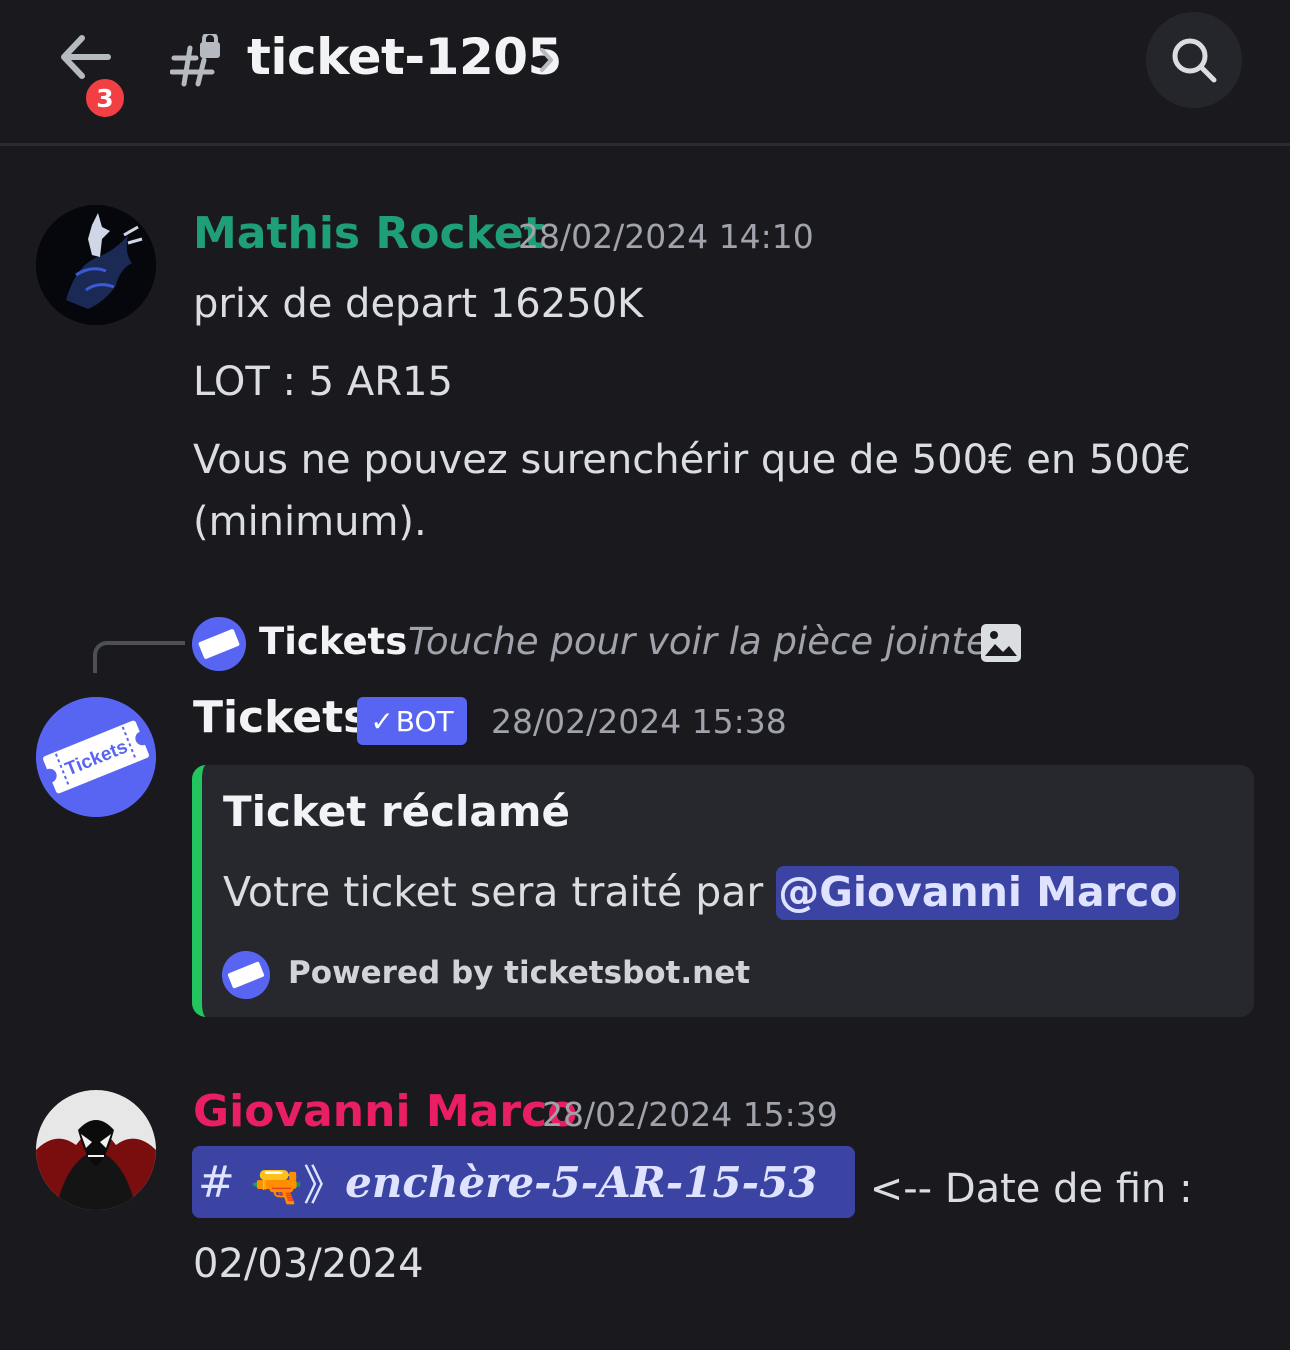 The image size is (1290, 1350). I want to click on verified-check-icon: ✓, so click(382, 721).